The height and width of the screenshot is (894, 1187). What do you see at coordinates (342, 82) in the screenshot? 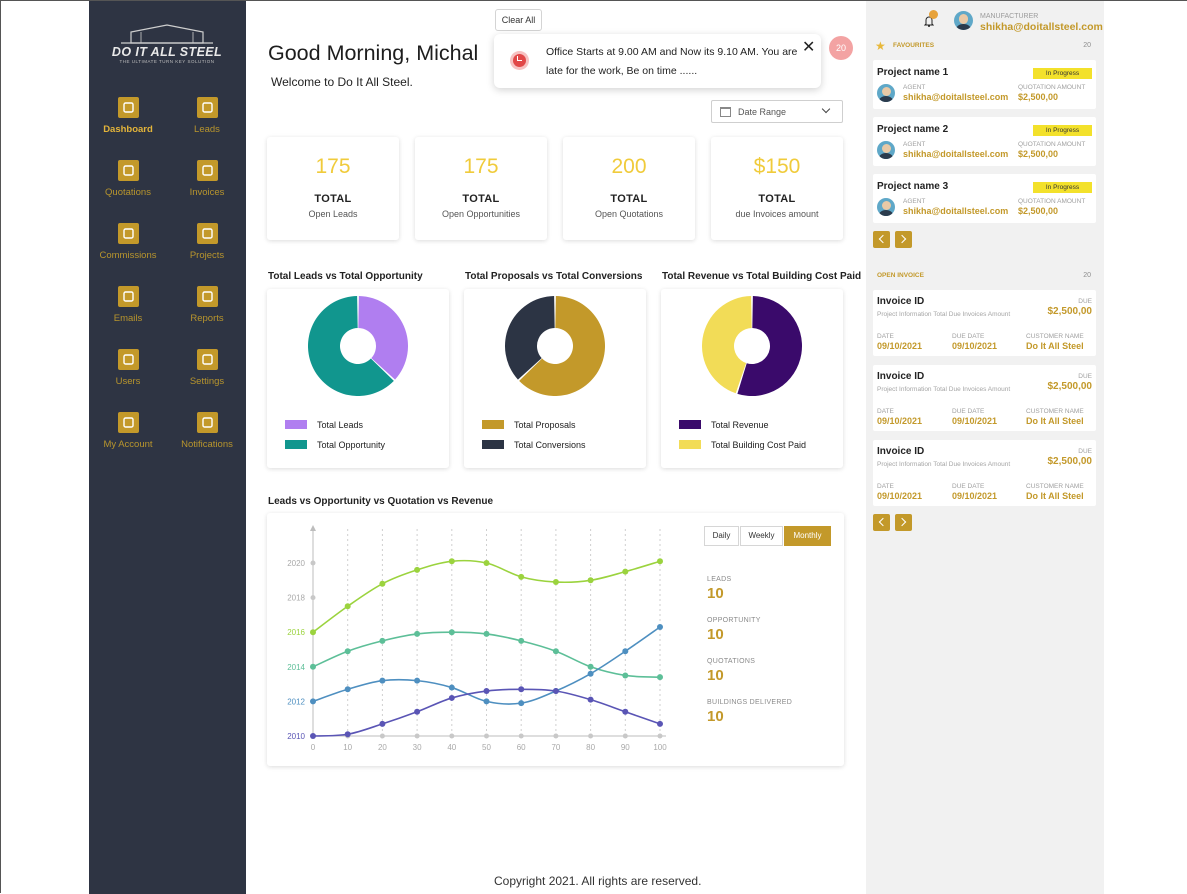
I see `welcome-text: Welcome to Do It All Steel.` at bounding box center [342, 82].